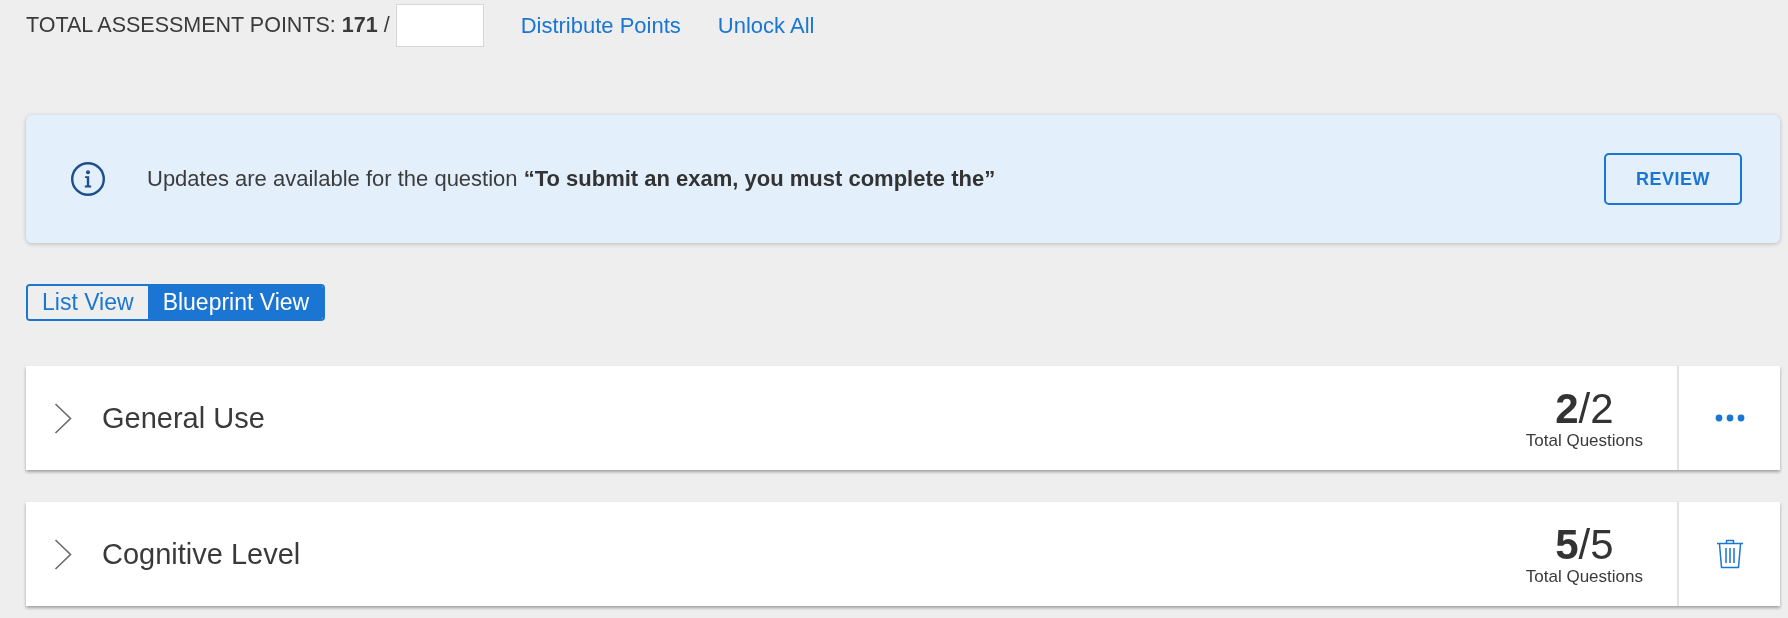  Describe the element at coordinates (600, 25) in the screenshot. I see `action-link: Distribute Points` at that location.